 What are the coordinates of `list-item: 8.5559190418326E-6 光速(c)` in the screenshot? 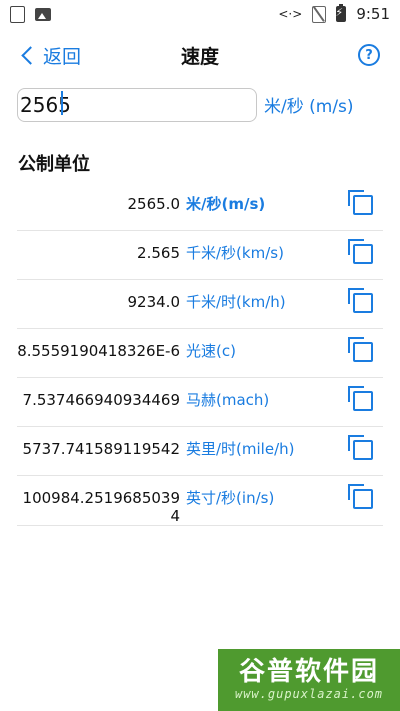 It's located at (200, 353).